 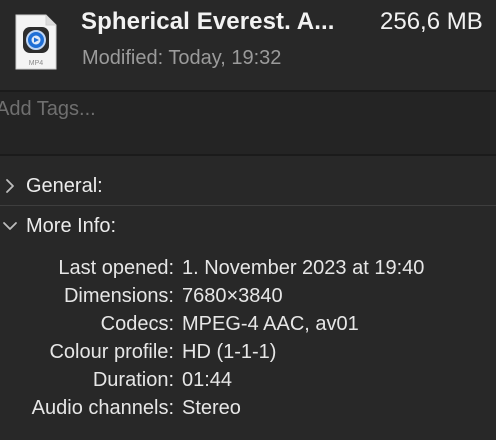 What do you see at coordinates (248, 226) in the screenshot?
I see `section-more-info-toggle: More Info:` at bounding box center [248, 226].